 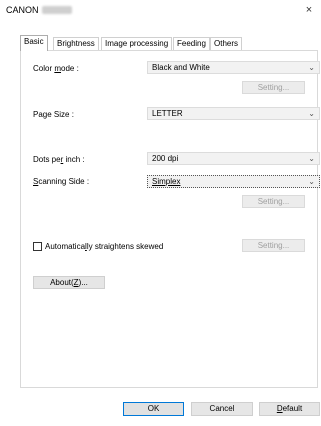 What do you see at coordinates (165, 158) in the screenshot?
I see `dpi-value: 200 dpi` at bounding box center [165, 158].